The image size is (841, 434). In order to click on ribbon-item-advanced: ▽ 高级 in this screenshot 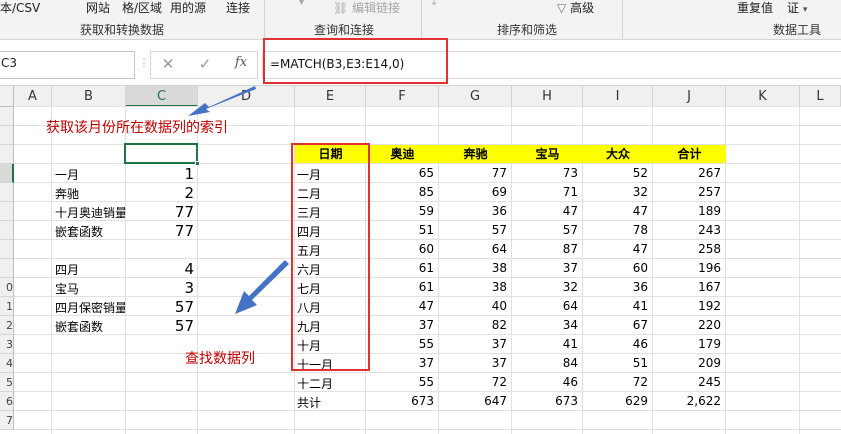, I will do `click(575, 8)`.